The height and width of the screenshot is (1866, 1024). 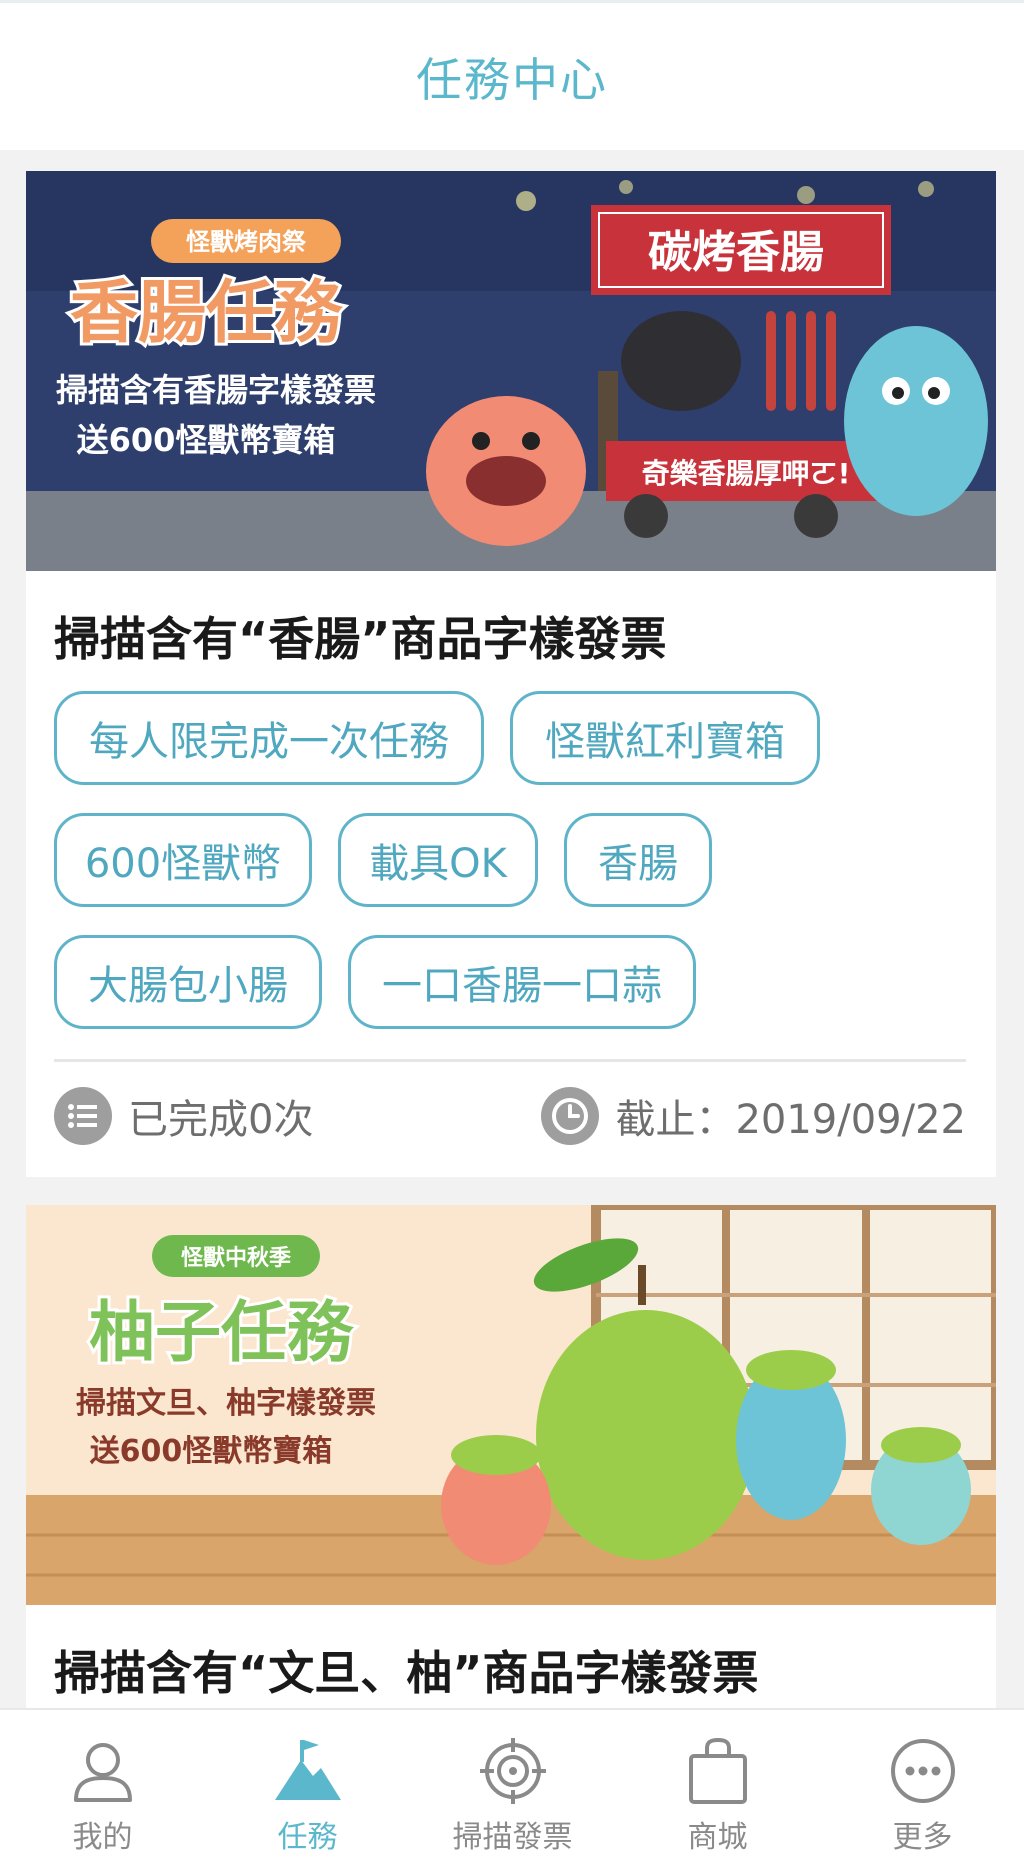 I want to click on completion-status: 已完成0次, so click(x=183, y=1116).